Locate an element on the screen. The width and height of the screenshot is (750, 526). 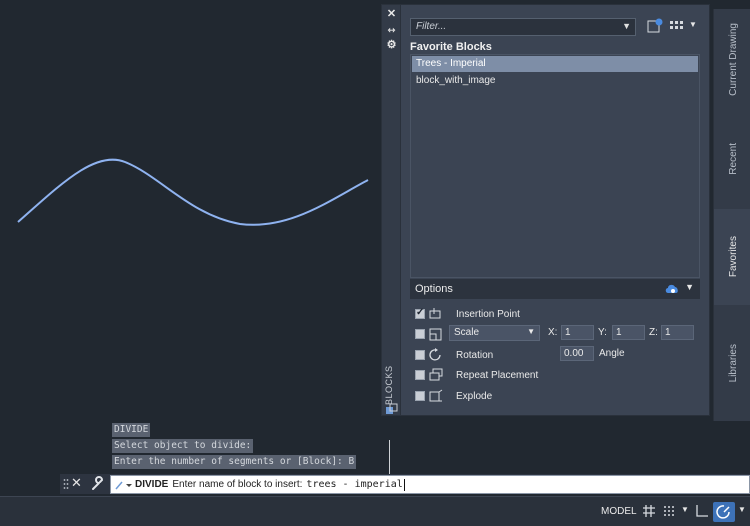
text-caret is located at coordinates (404, 484).